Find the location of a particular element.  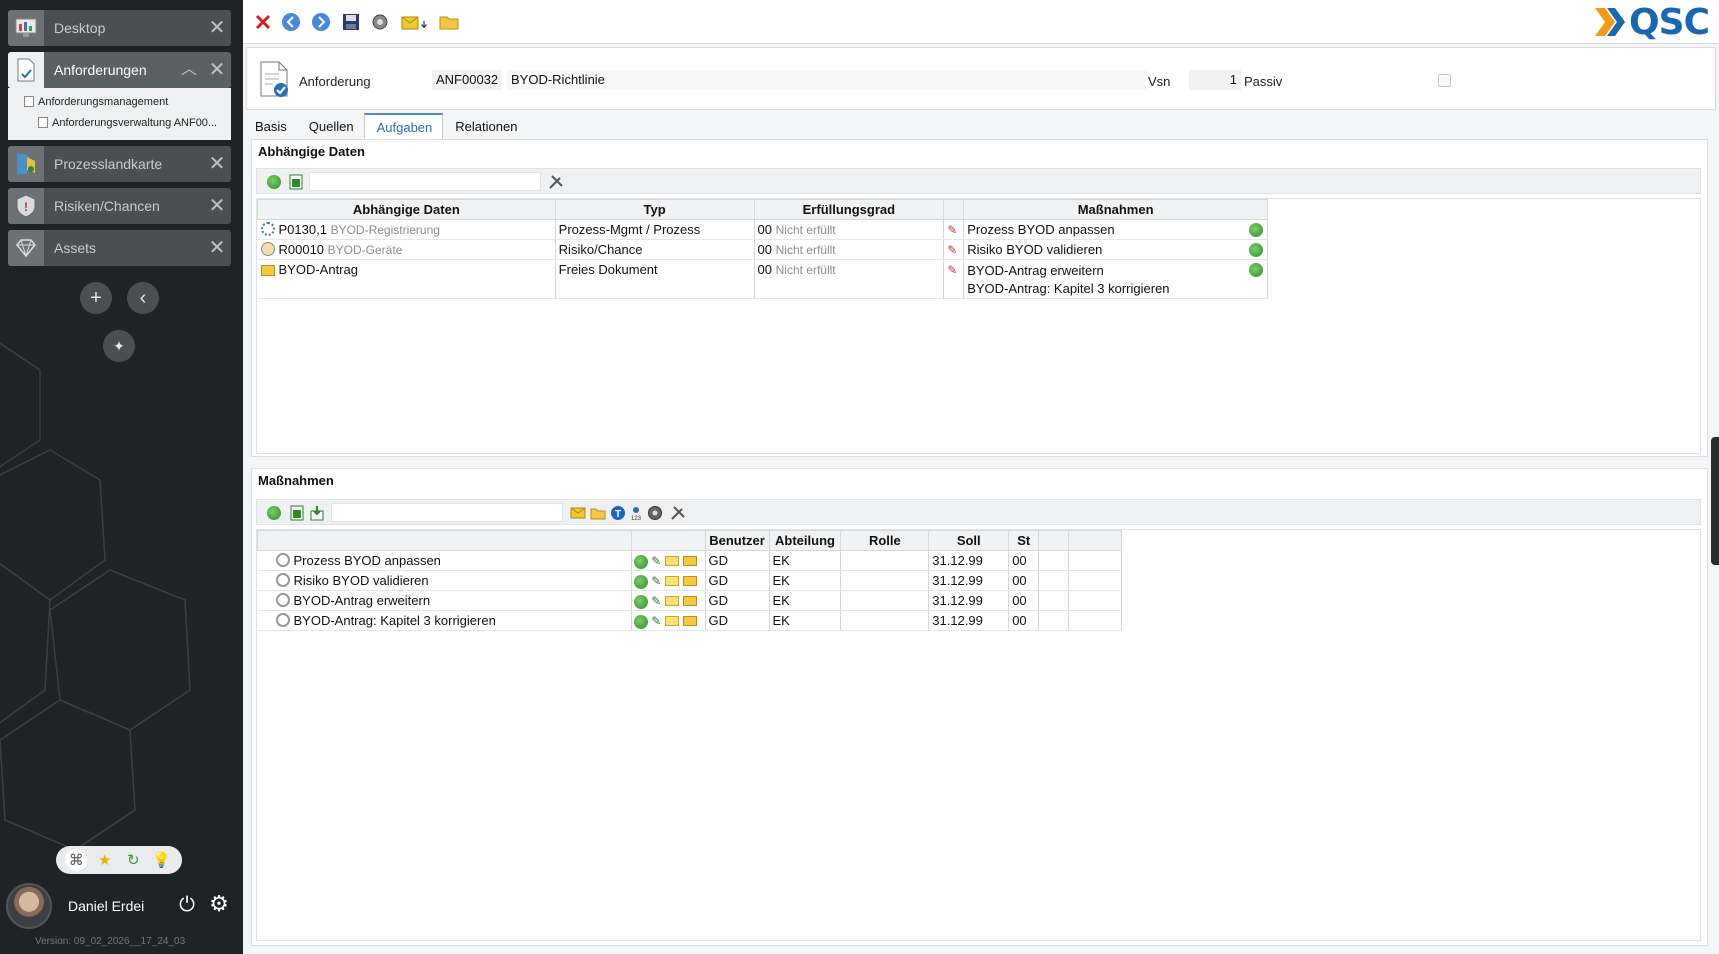

new-mail-dropdown-icon is located at coordinates (416, 22).